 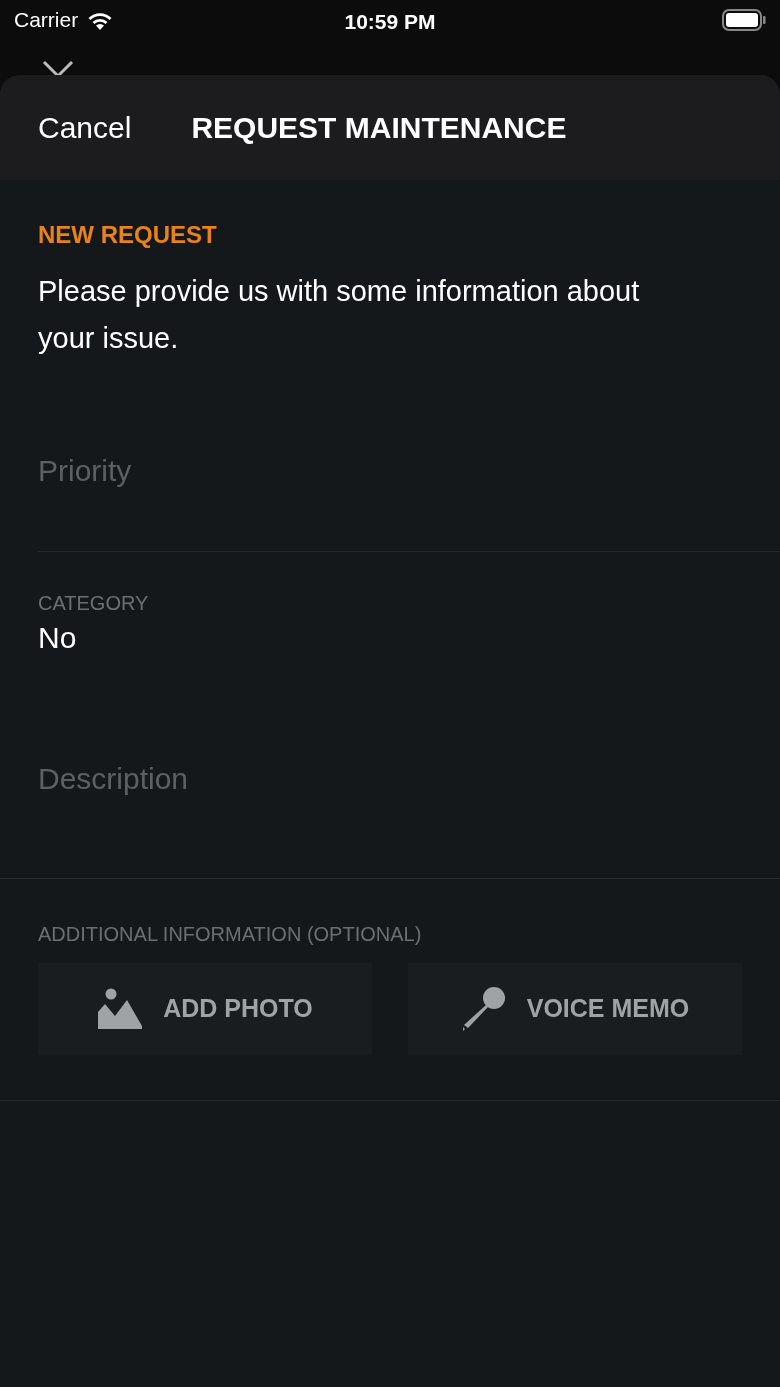 What do you see at coordinates (388, 778) in the screenshot?
I see `text-field: Description` at bounding box center [388, 778].